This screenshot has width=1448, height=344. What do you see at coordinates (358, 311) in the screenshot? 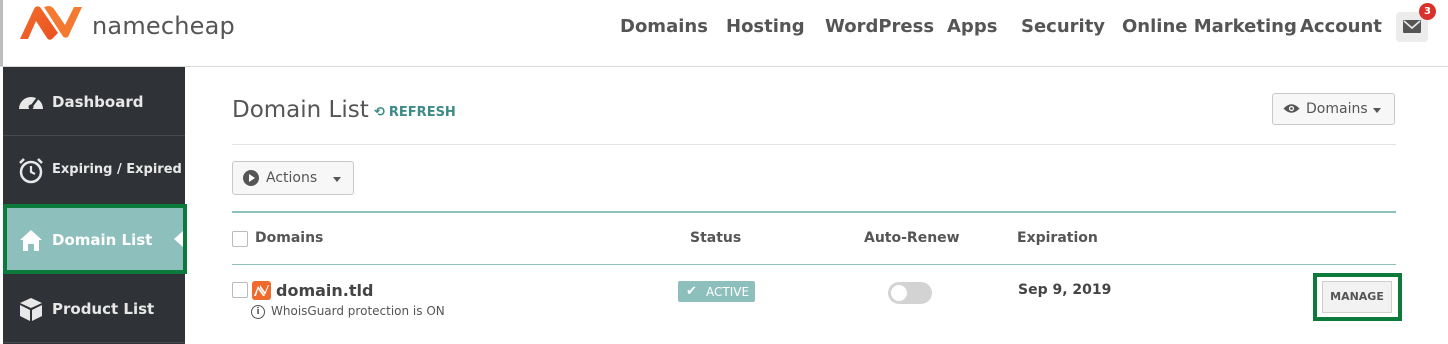
I see `whoisguard-status: WhoisGuard protection is ON` at bounding box center [358, 311].